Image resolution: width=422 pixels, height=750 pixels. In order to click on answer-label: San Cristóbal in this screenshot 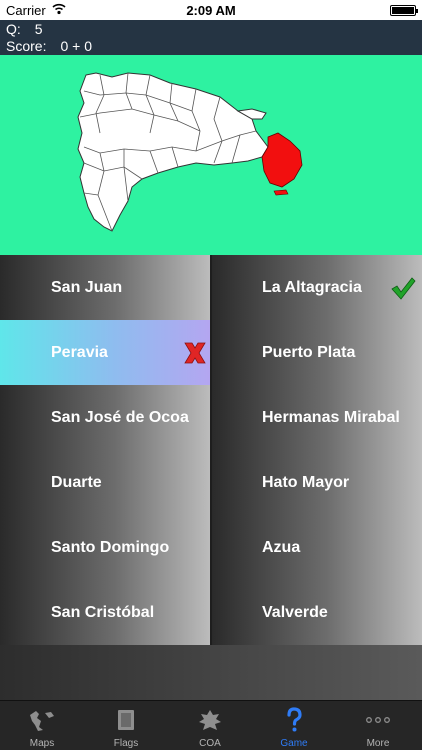, I will do `click(103, 612)`.